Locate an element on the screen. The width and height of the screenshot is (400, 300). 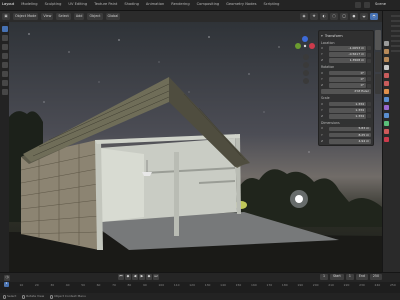
modifier-properties-icon is located at coordinates (386, 99).